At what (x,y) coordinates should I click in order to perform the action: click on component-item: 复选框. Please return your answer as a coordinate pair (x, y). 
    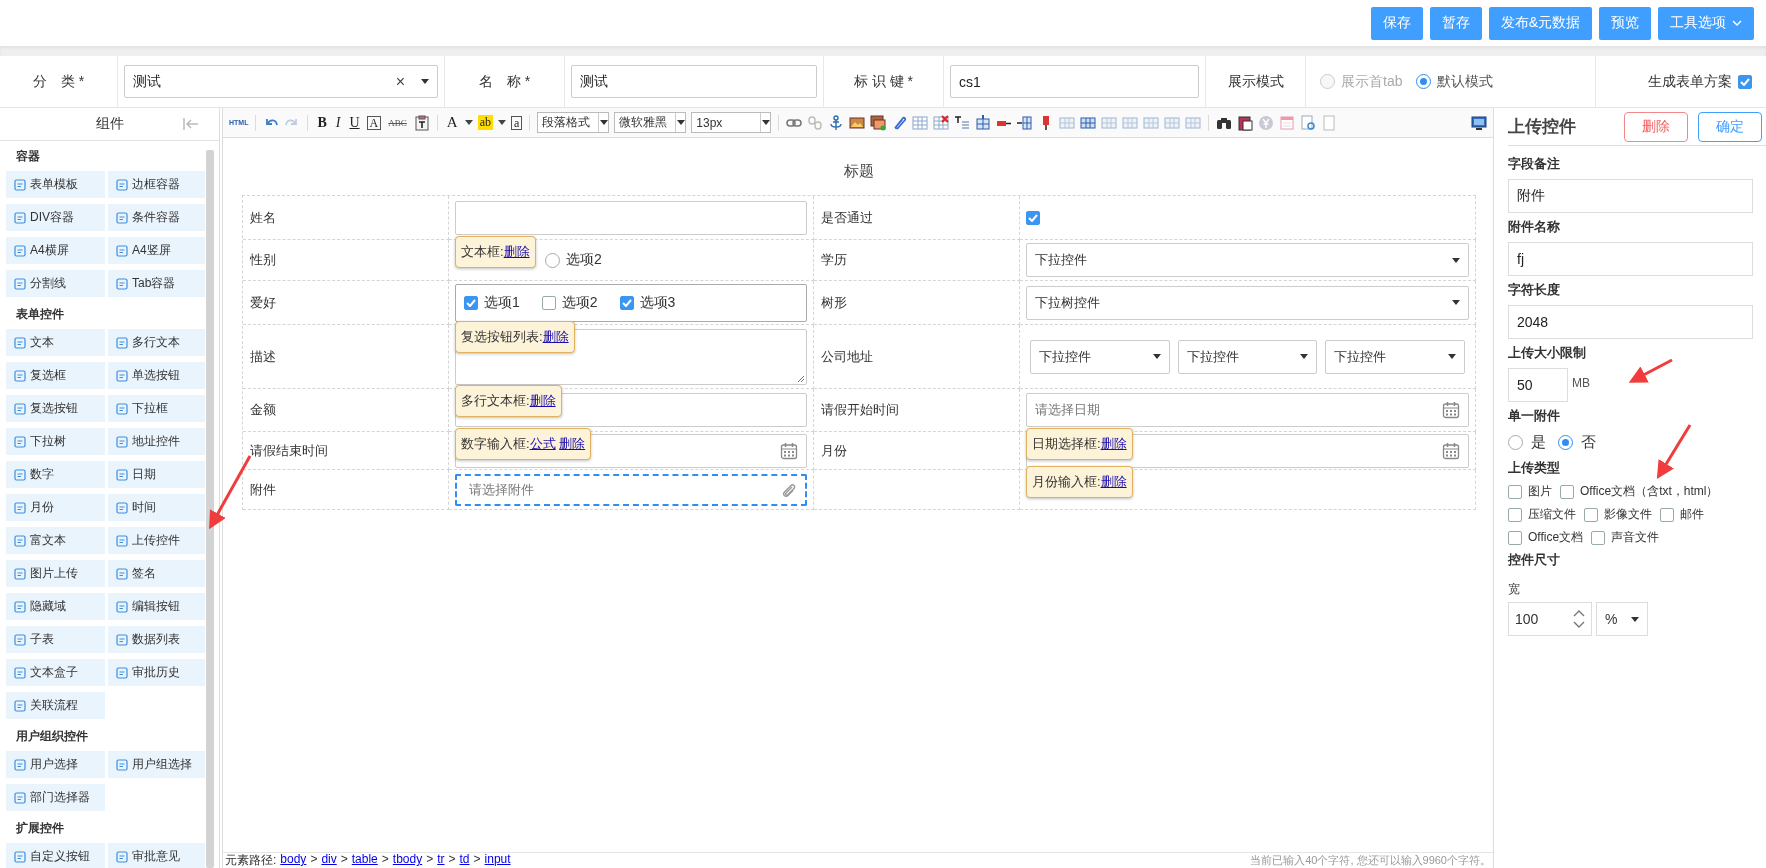
    Looking at the image, I should click on (55, 375).